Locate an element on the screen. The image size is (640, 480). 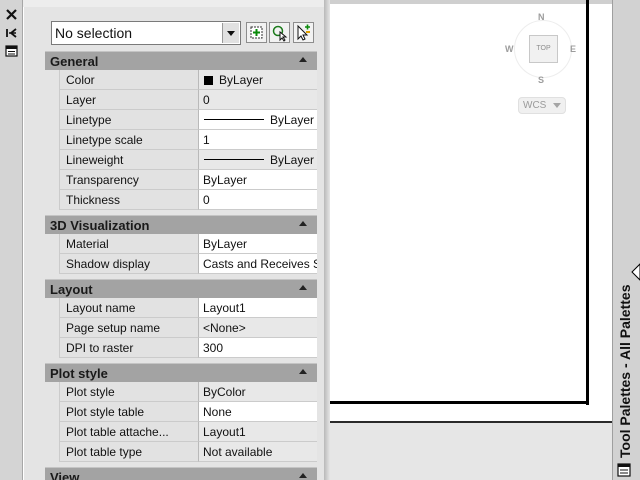
quick-select-icon is located at coordinates (303, 32).